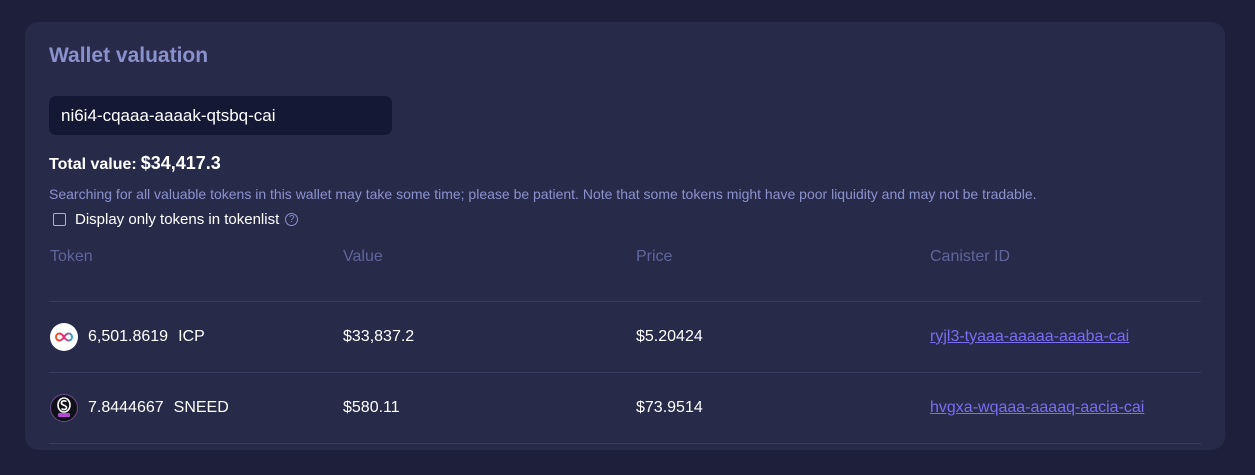 The height and width of the screenshot is (475, 1255). I want to click on token-cell: 7.8444667 SNEED, so click(195, 408).